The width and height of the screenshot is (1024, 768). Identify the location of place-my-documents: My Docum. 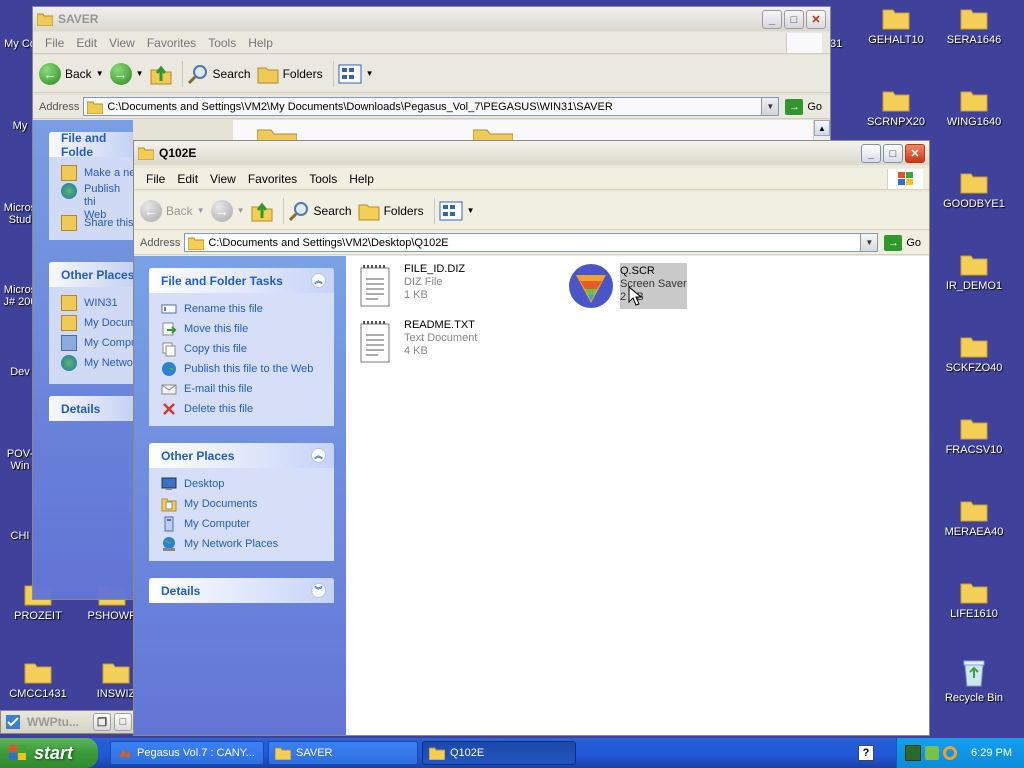
(97, 323).